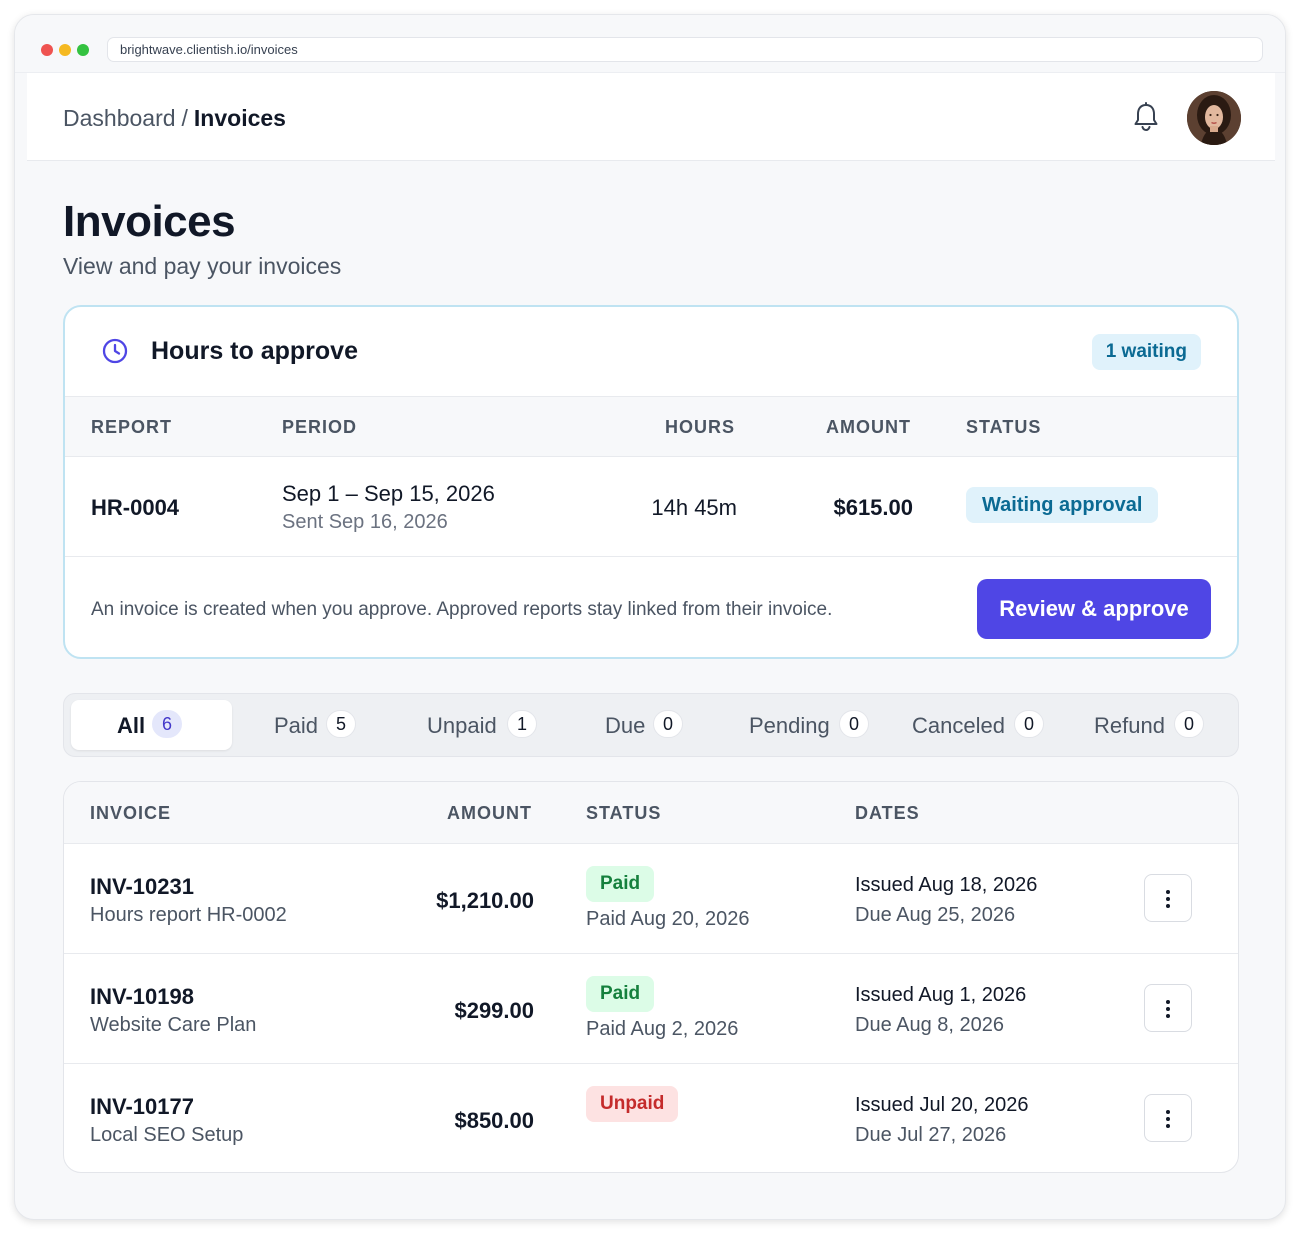 This screenshot has width=1300, height=1235. I want to click on paid-date: Paid Aug 20, 2026, so click(668, 919).